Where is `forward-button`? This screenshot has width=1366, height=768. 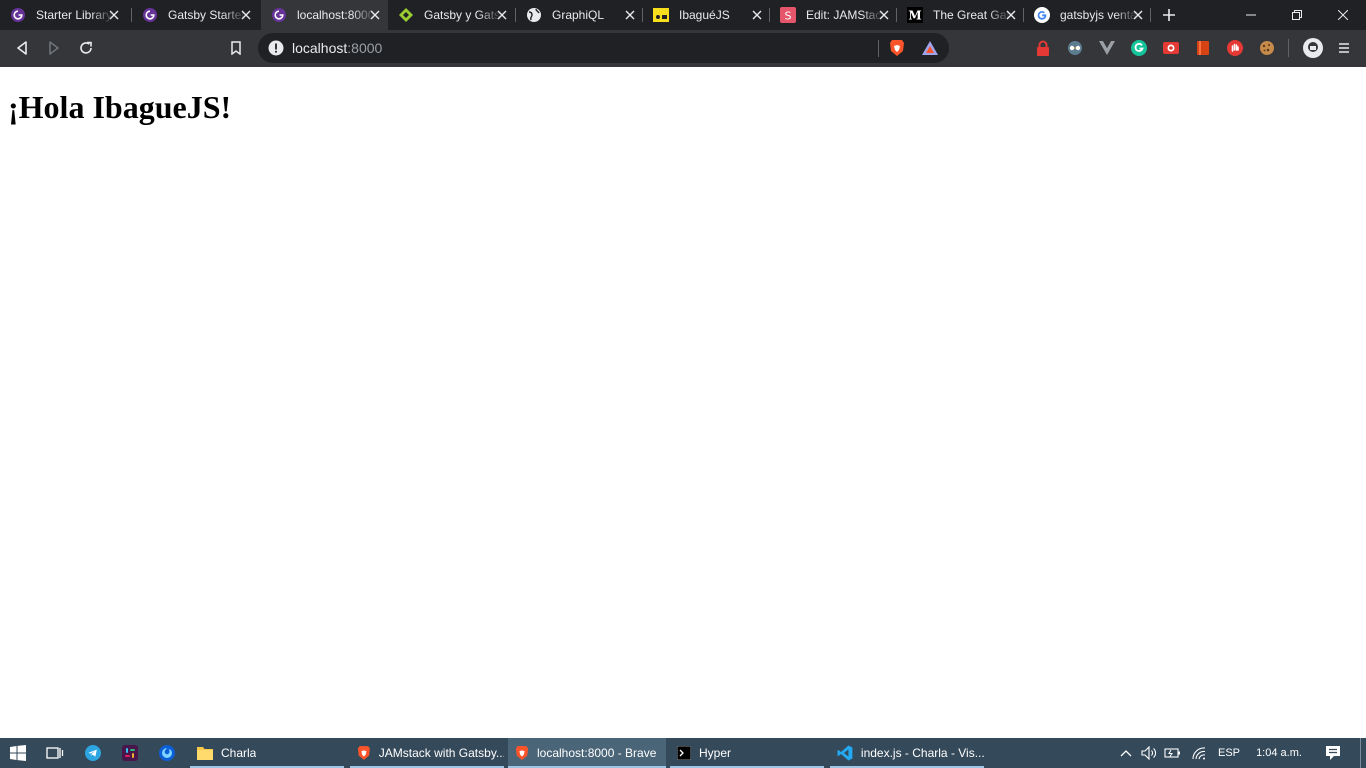
forward-button is located at coordinates (54, 48).